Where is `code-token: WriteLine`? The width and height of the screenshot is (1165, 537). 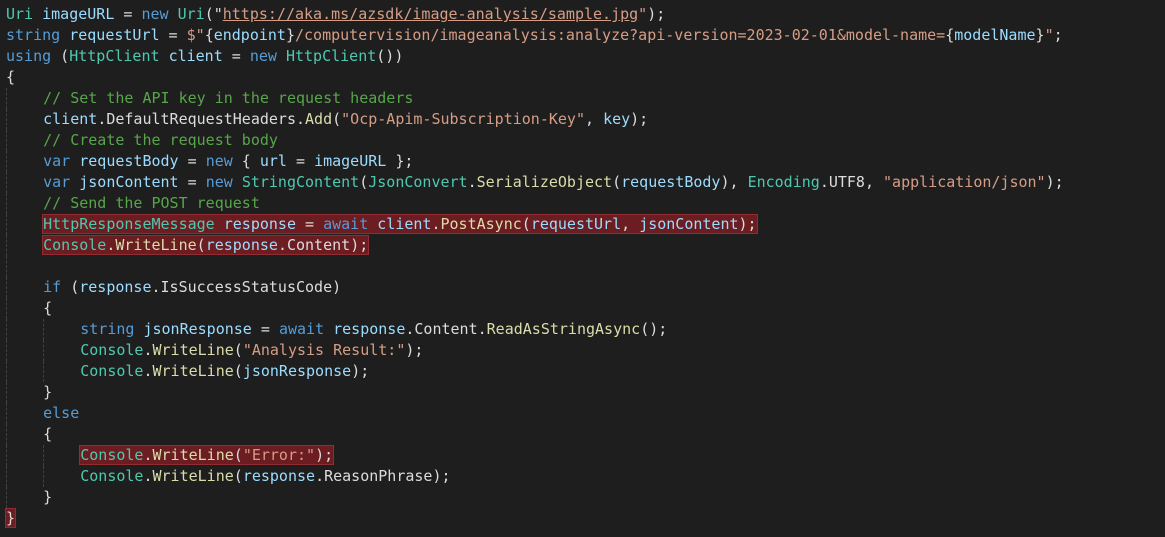
code-token: WriteLine is located at coordinates (193, 455).